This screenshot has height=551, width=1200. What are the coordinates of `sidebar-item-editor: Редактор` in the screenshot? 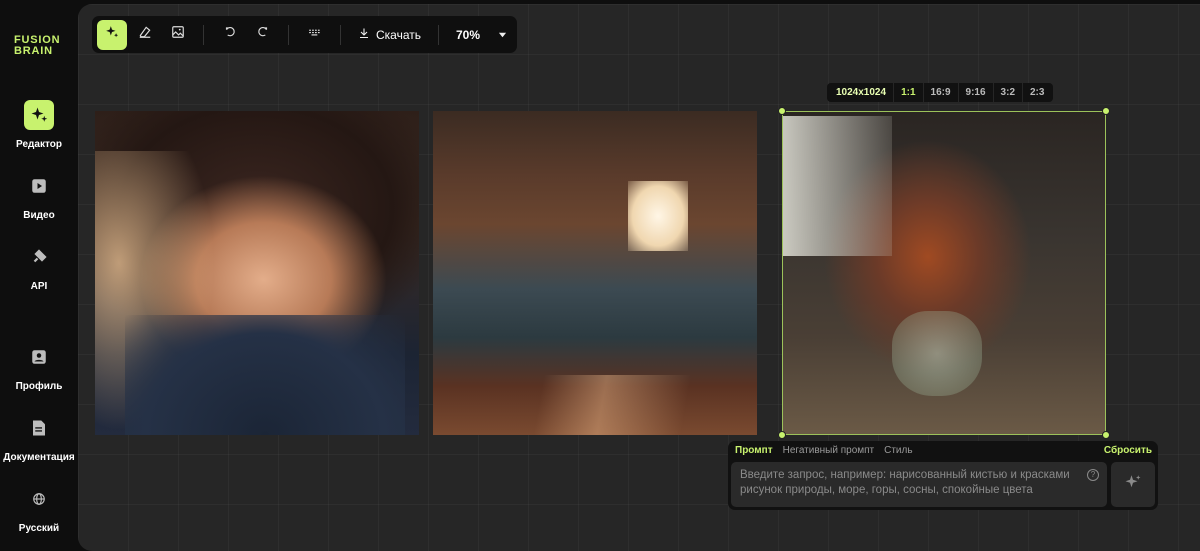 It's located at (39, 125).